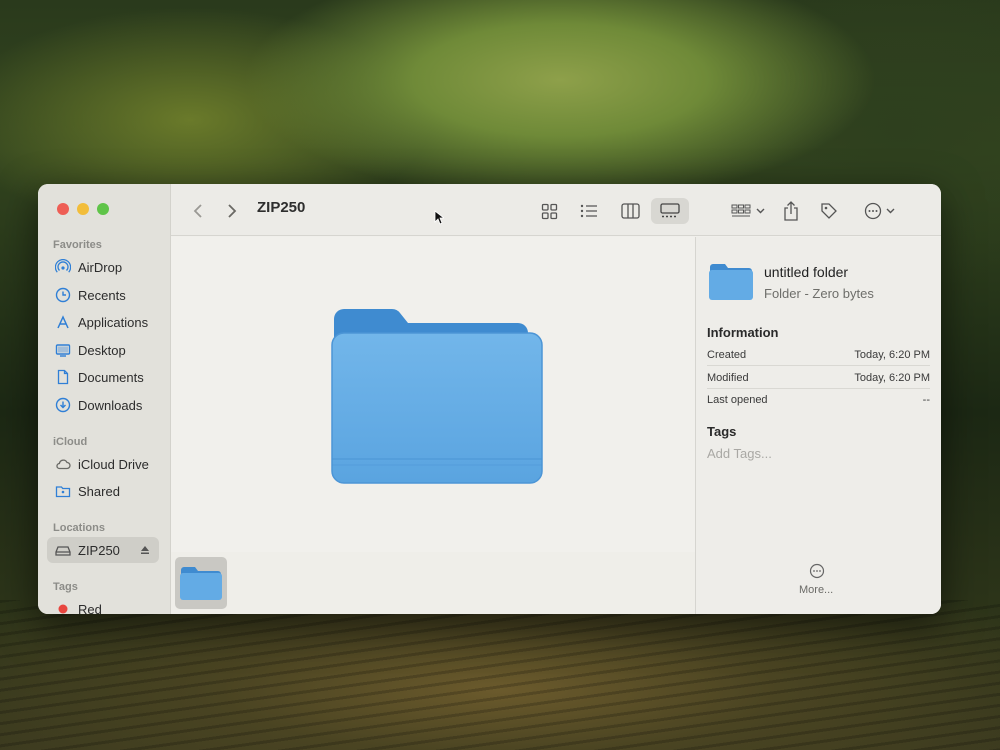 The image size is (1000, 750). What do you see at coordinates (806, 272) in the screenshot?
I see `item-name: untitled folder` at bounding box center [806, 272].